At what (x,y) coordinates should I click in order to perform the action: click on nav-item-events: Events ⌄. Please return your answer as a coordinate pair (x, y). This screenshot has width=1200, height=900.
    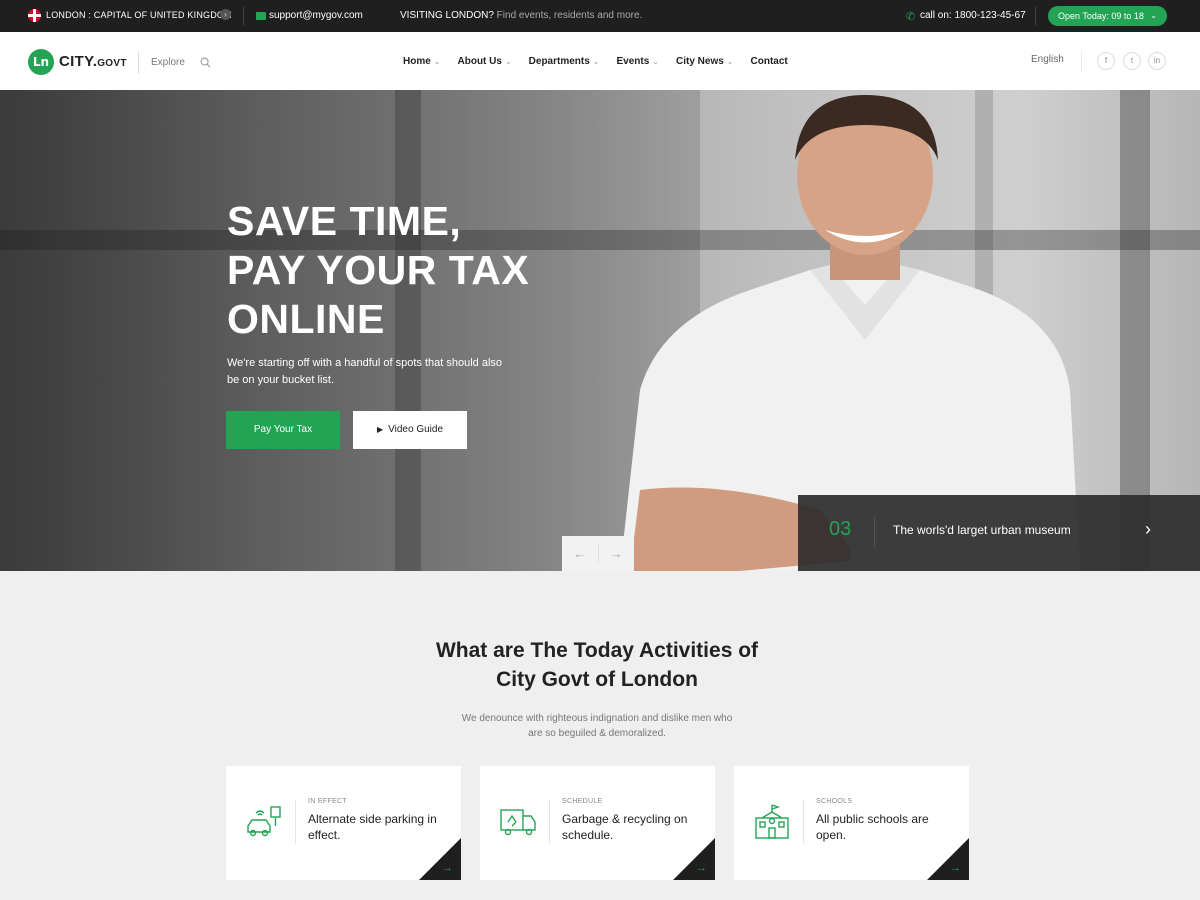
    Looking at the image, I should click on (638, 61).